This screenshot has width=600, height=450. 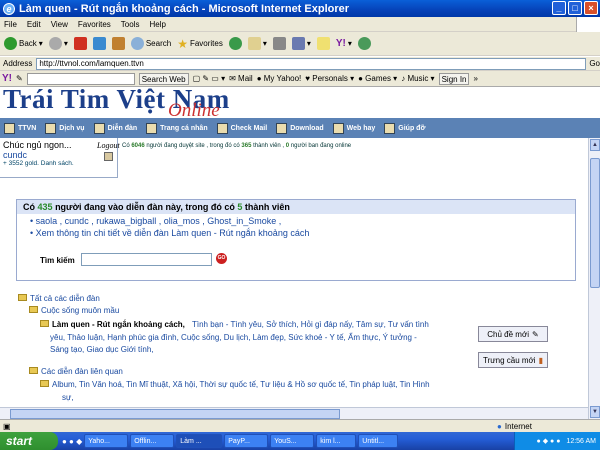 I want to click on edit-button: ▾, so click(x=301, y=43).